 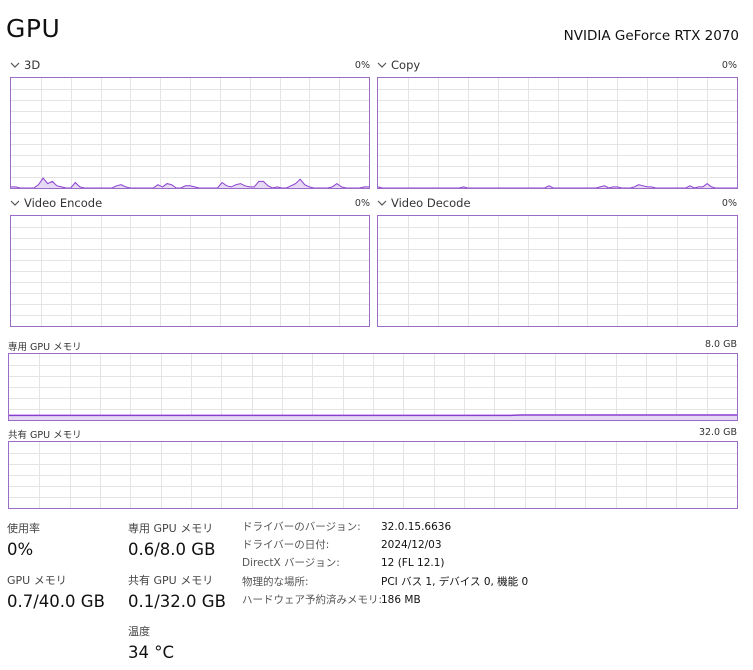 What do you see at coordinates (63, 203) in the screenshot?
I see `engine-label: Video Encode` at bounding box center [63, 203].